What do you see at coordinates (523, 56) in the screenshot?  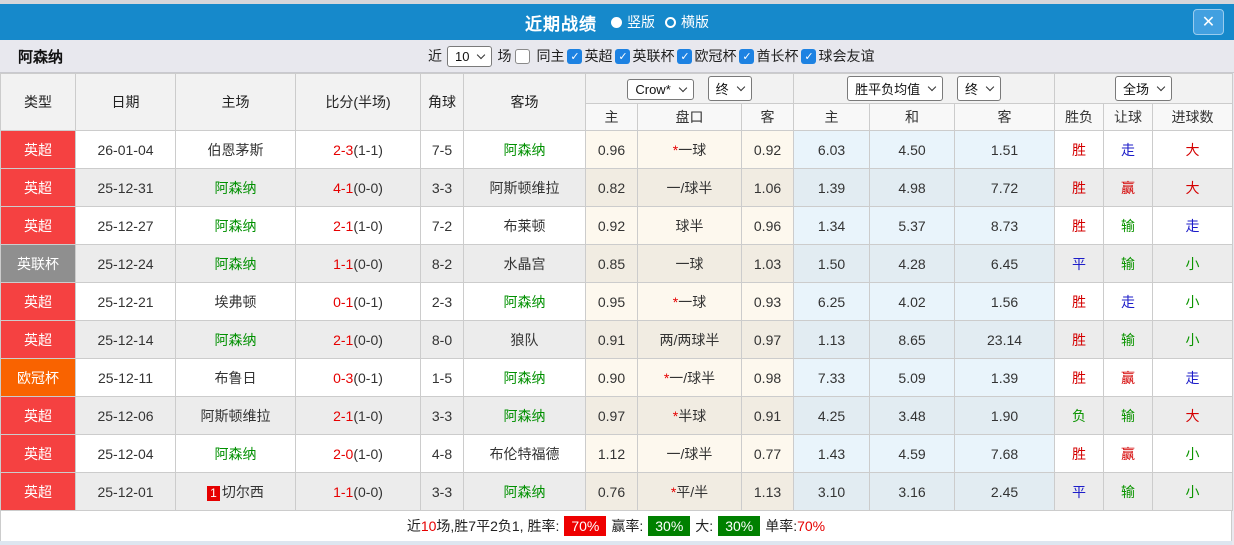 I see `checkbox-unchecked-icon` at bounding box center [523, 56].